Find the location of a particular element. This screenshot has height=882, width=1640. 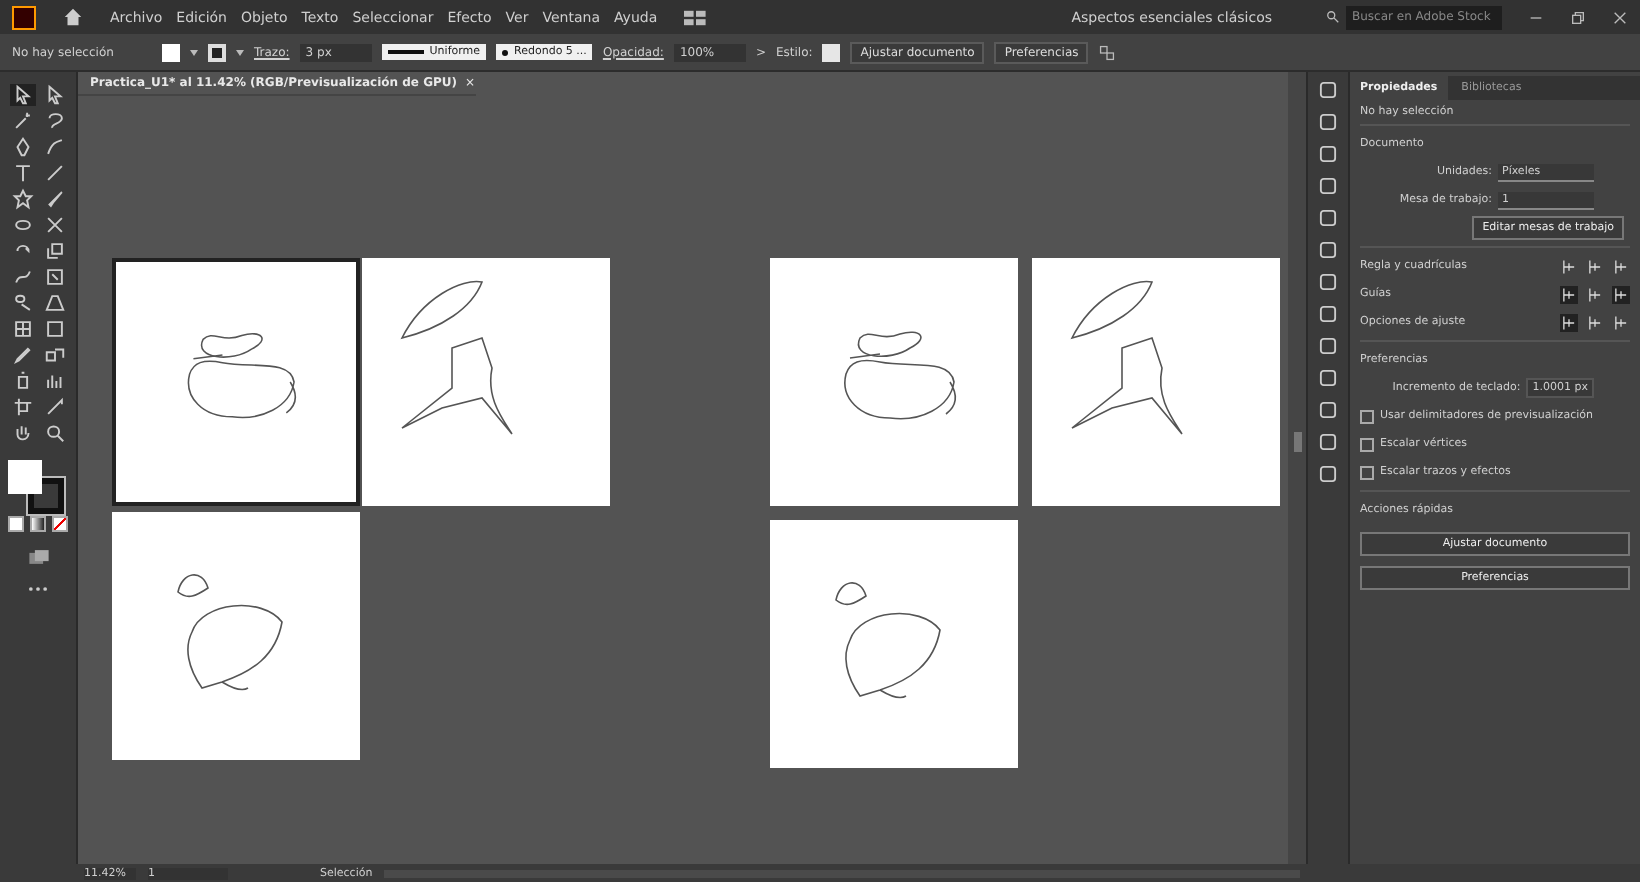

bar-chart-icon is located at coordinates (54, 381).